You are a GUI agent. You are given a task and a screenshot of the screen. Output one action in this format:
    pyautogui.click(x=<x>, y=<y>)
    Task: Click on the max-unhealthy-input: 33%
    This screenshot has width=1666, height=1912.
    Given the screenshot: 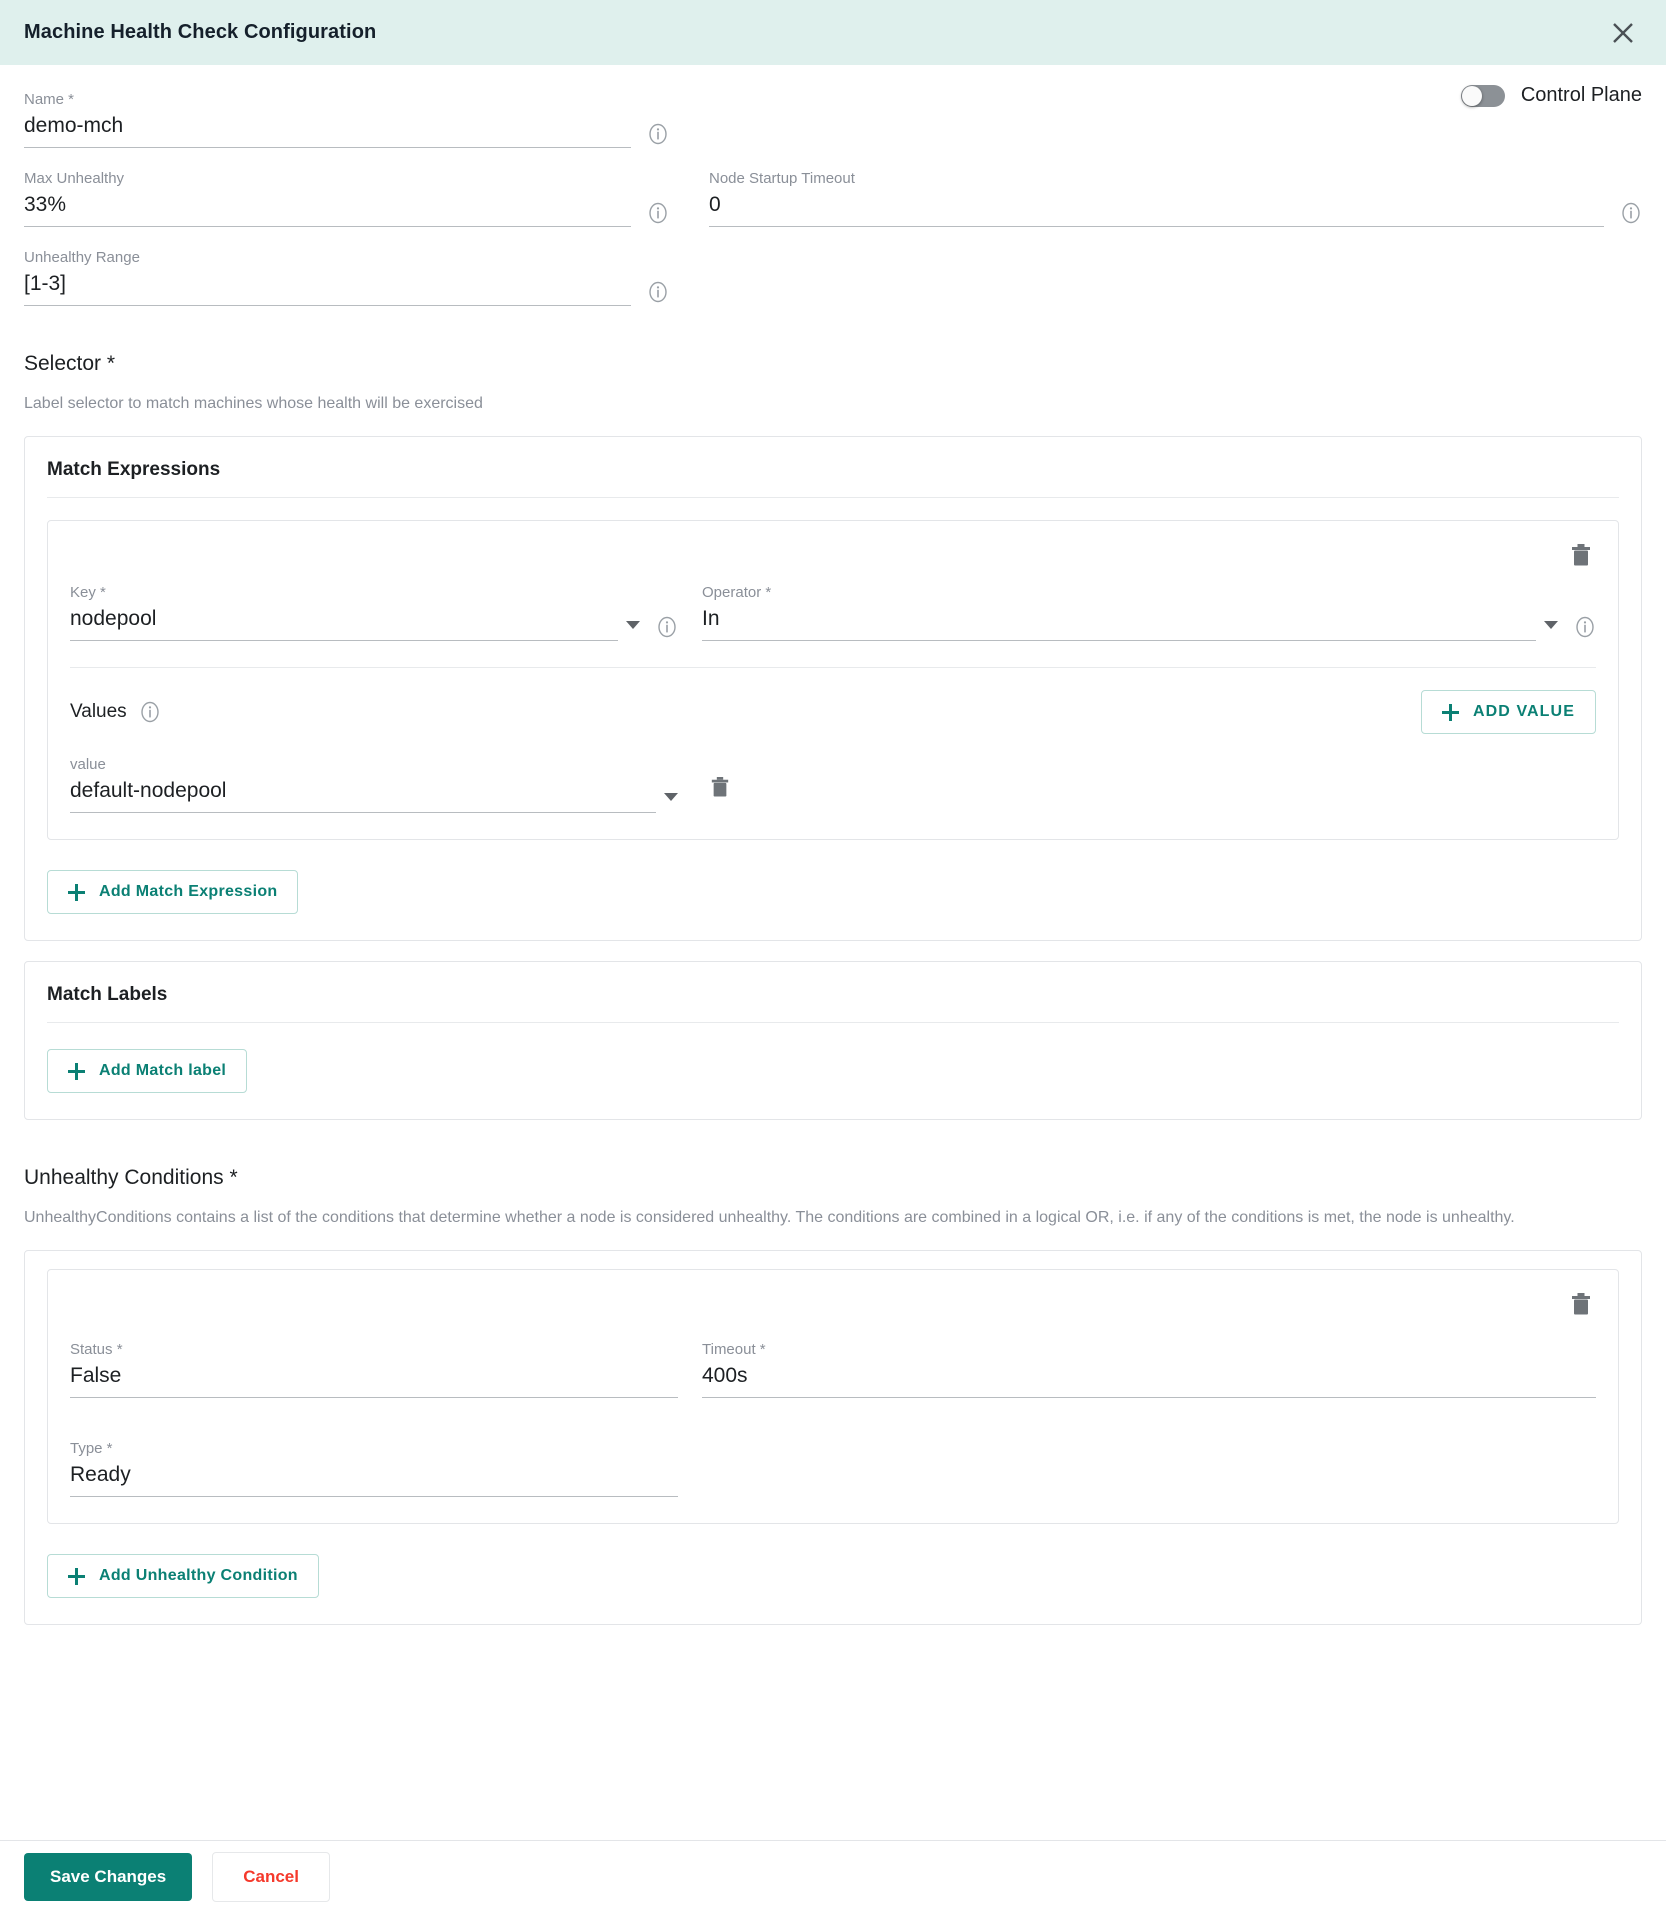 What is the action you would take?
    pyautogui.click(x=327, y=209)
    